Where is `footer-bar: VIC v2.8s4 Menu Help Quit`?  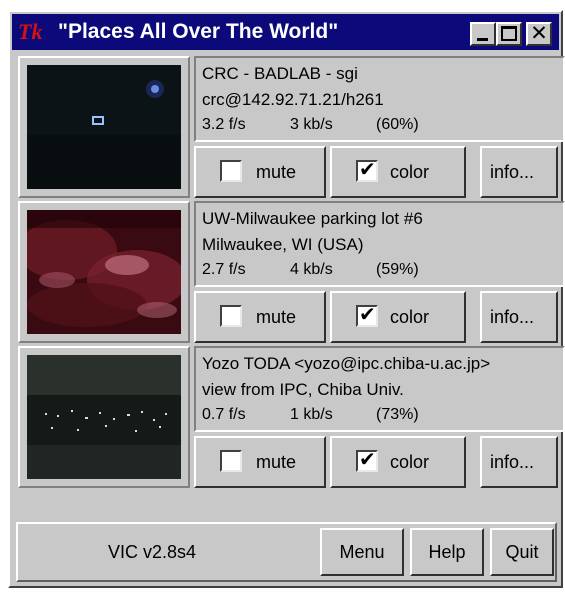 footer-bar: VIC v2.8s4 Menu Help Quit is located at coordinates (286, 552).